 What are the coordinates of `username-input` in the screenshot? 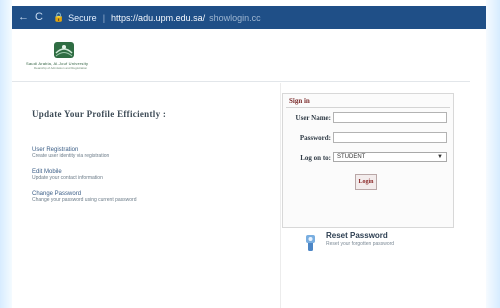 It's located at (390, 117).